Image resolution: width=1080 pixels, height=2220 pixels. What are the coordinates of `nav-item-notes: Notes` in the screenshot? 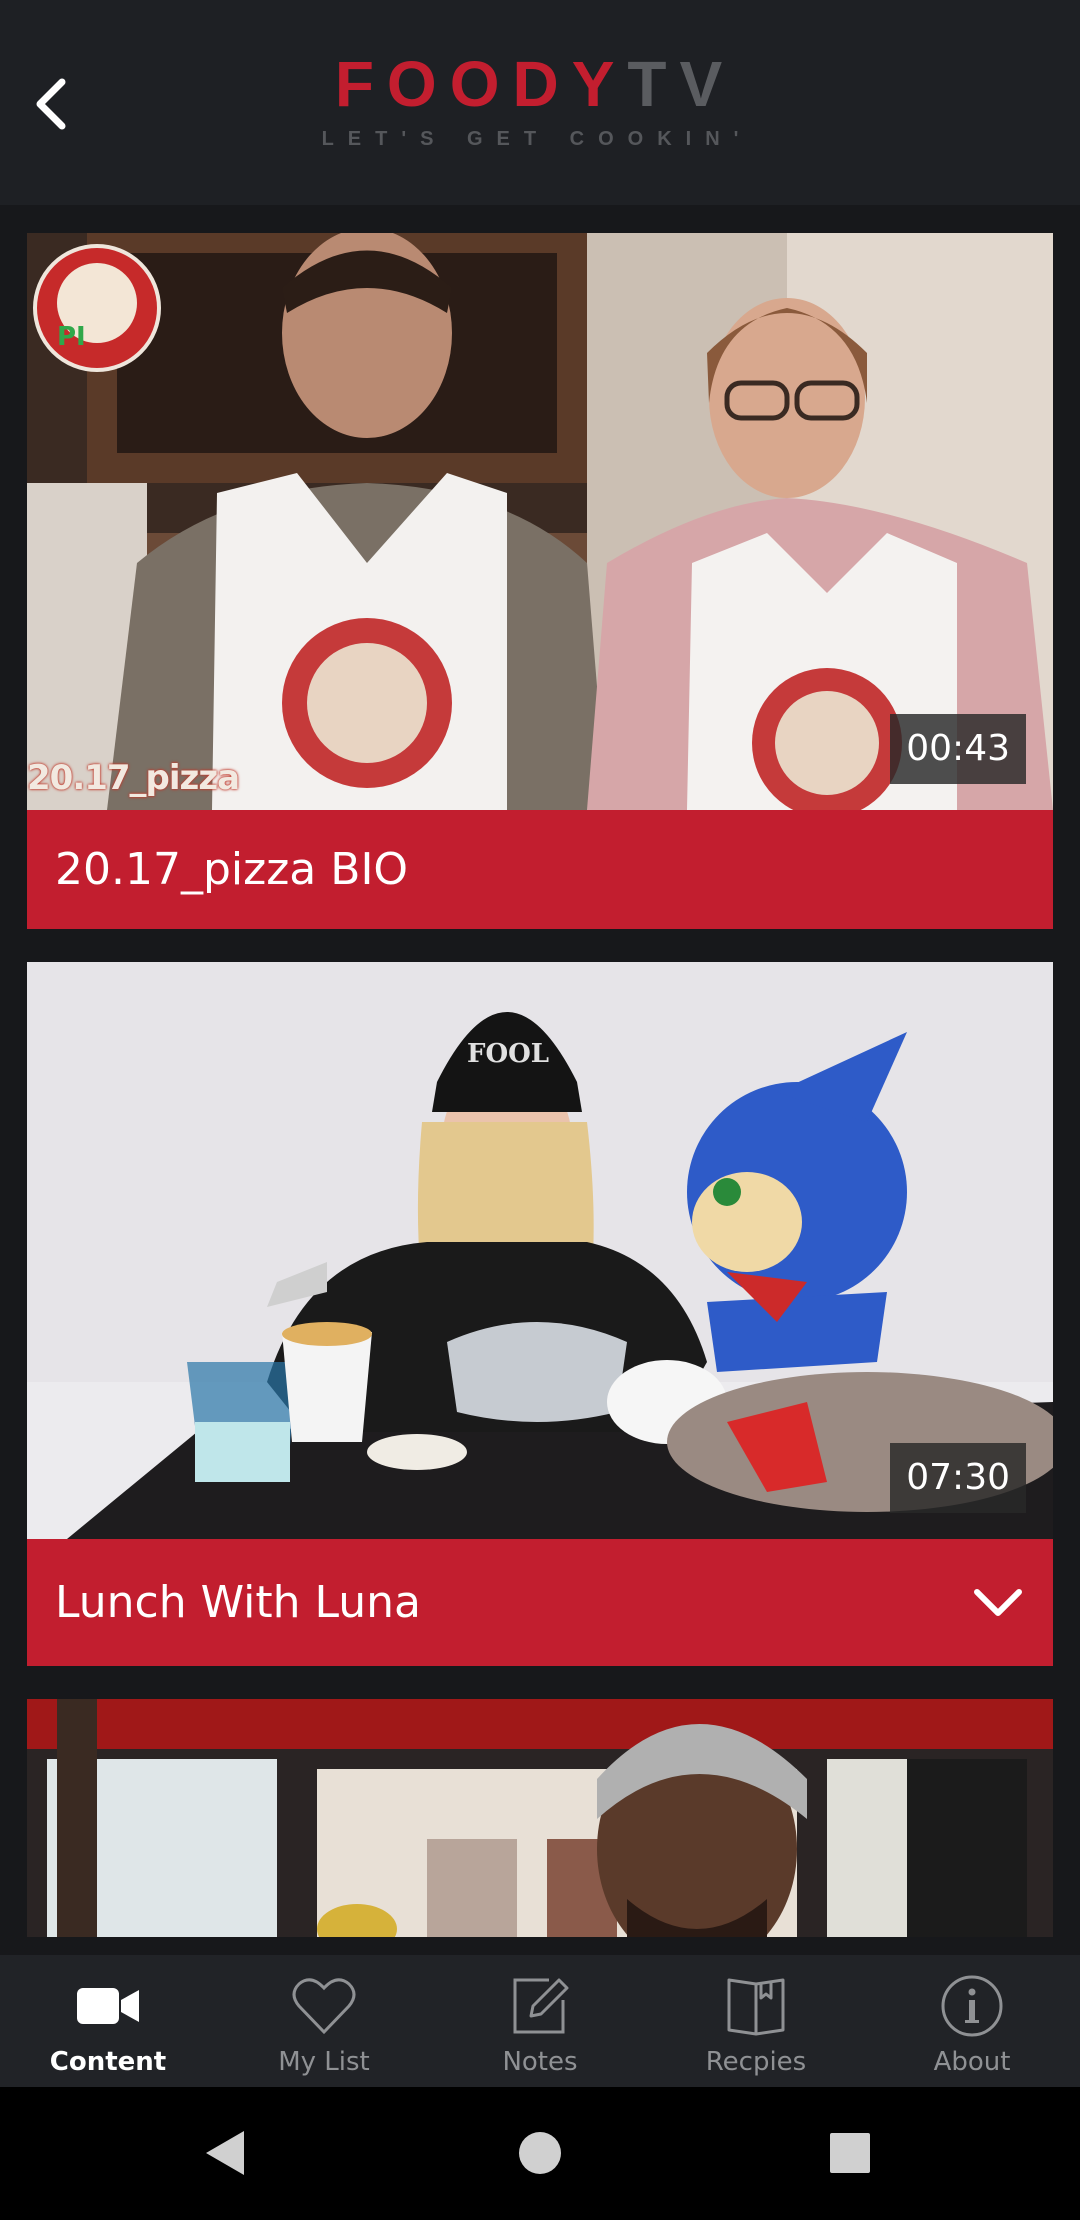 It's located at (540, 2021).